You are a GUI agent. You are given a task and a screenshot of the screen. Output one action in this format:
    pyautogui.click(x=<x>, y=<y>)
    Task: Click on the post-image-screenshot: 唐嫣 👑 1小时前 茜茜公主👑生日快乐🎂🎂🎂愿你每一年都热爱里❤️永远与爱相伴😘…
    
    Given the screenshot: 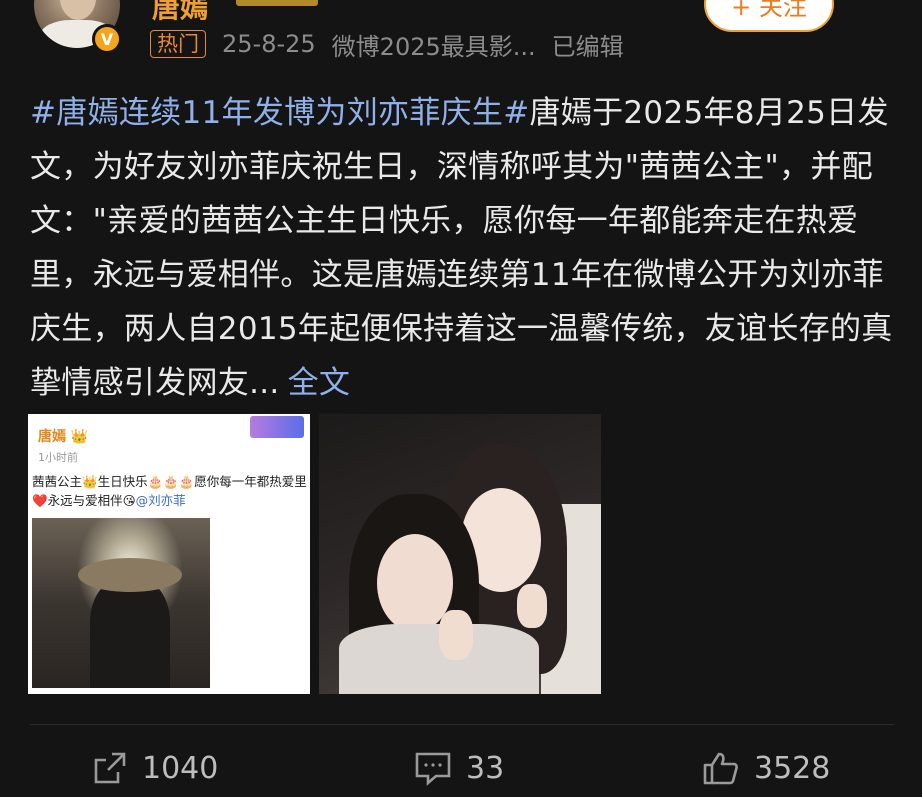 What is the action you would take?
    pyautogui.click(x=169, y=554)
    